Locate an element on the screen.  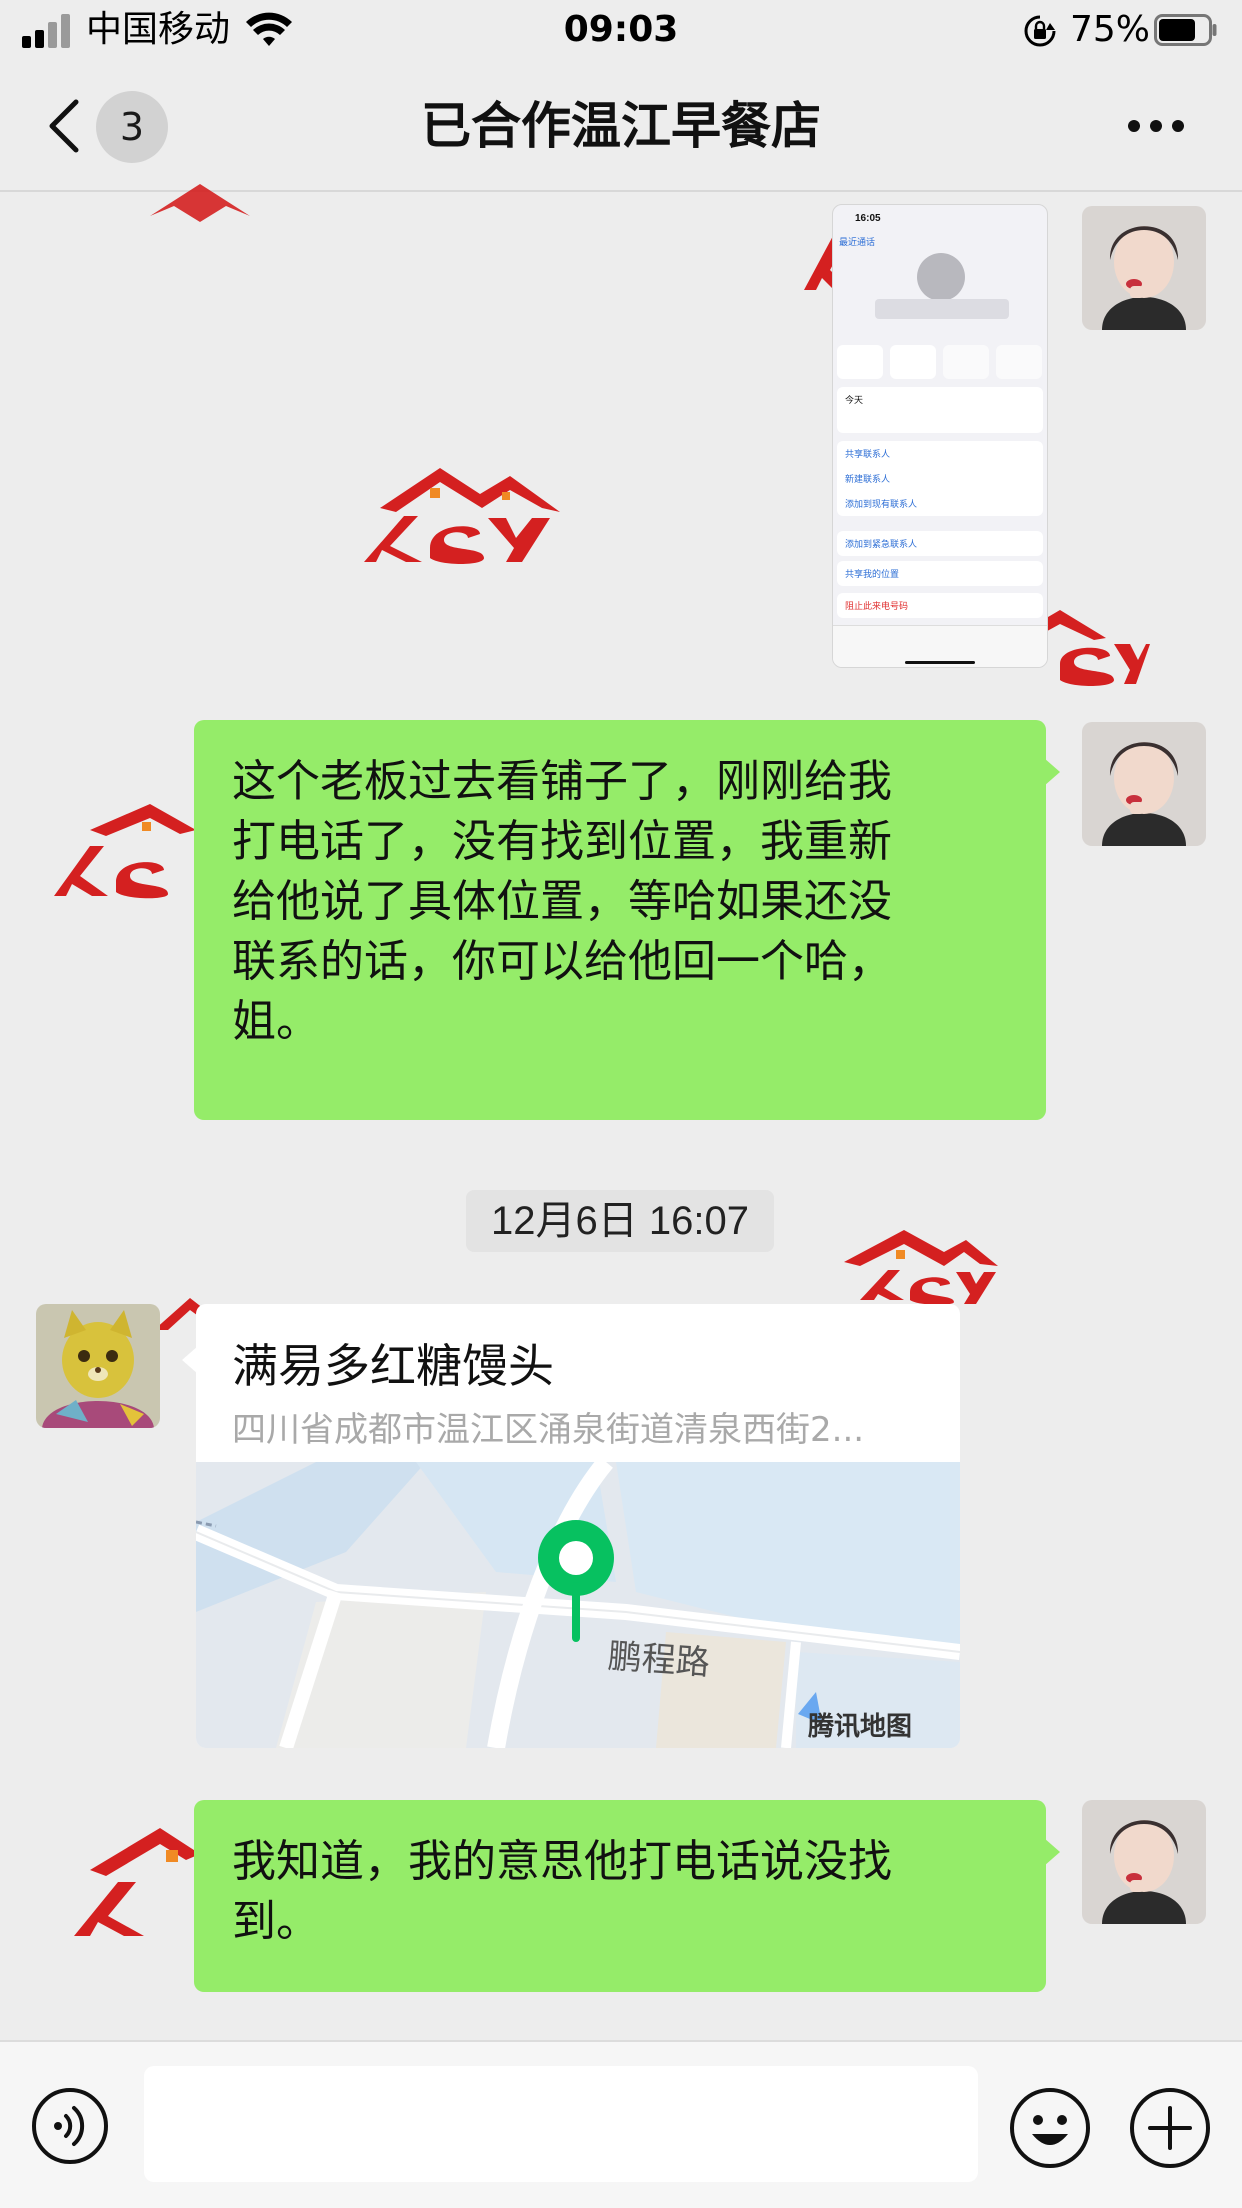
screenshot-menu-item: 共享我的位置 is located at coordinates (872, 574).